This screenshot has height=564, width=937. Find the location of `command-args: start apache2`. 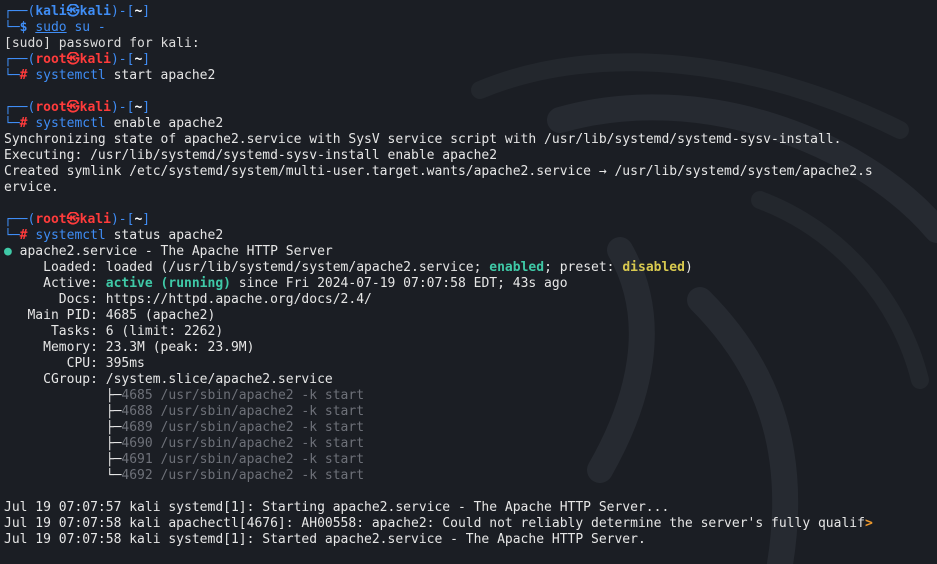

command-args: start apache2 is located at coordinates (164, 75).